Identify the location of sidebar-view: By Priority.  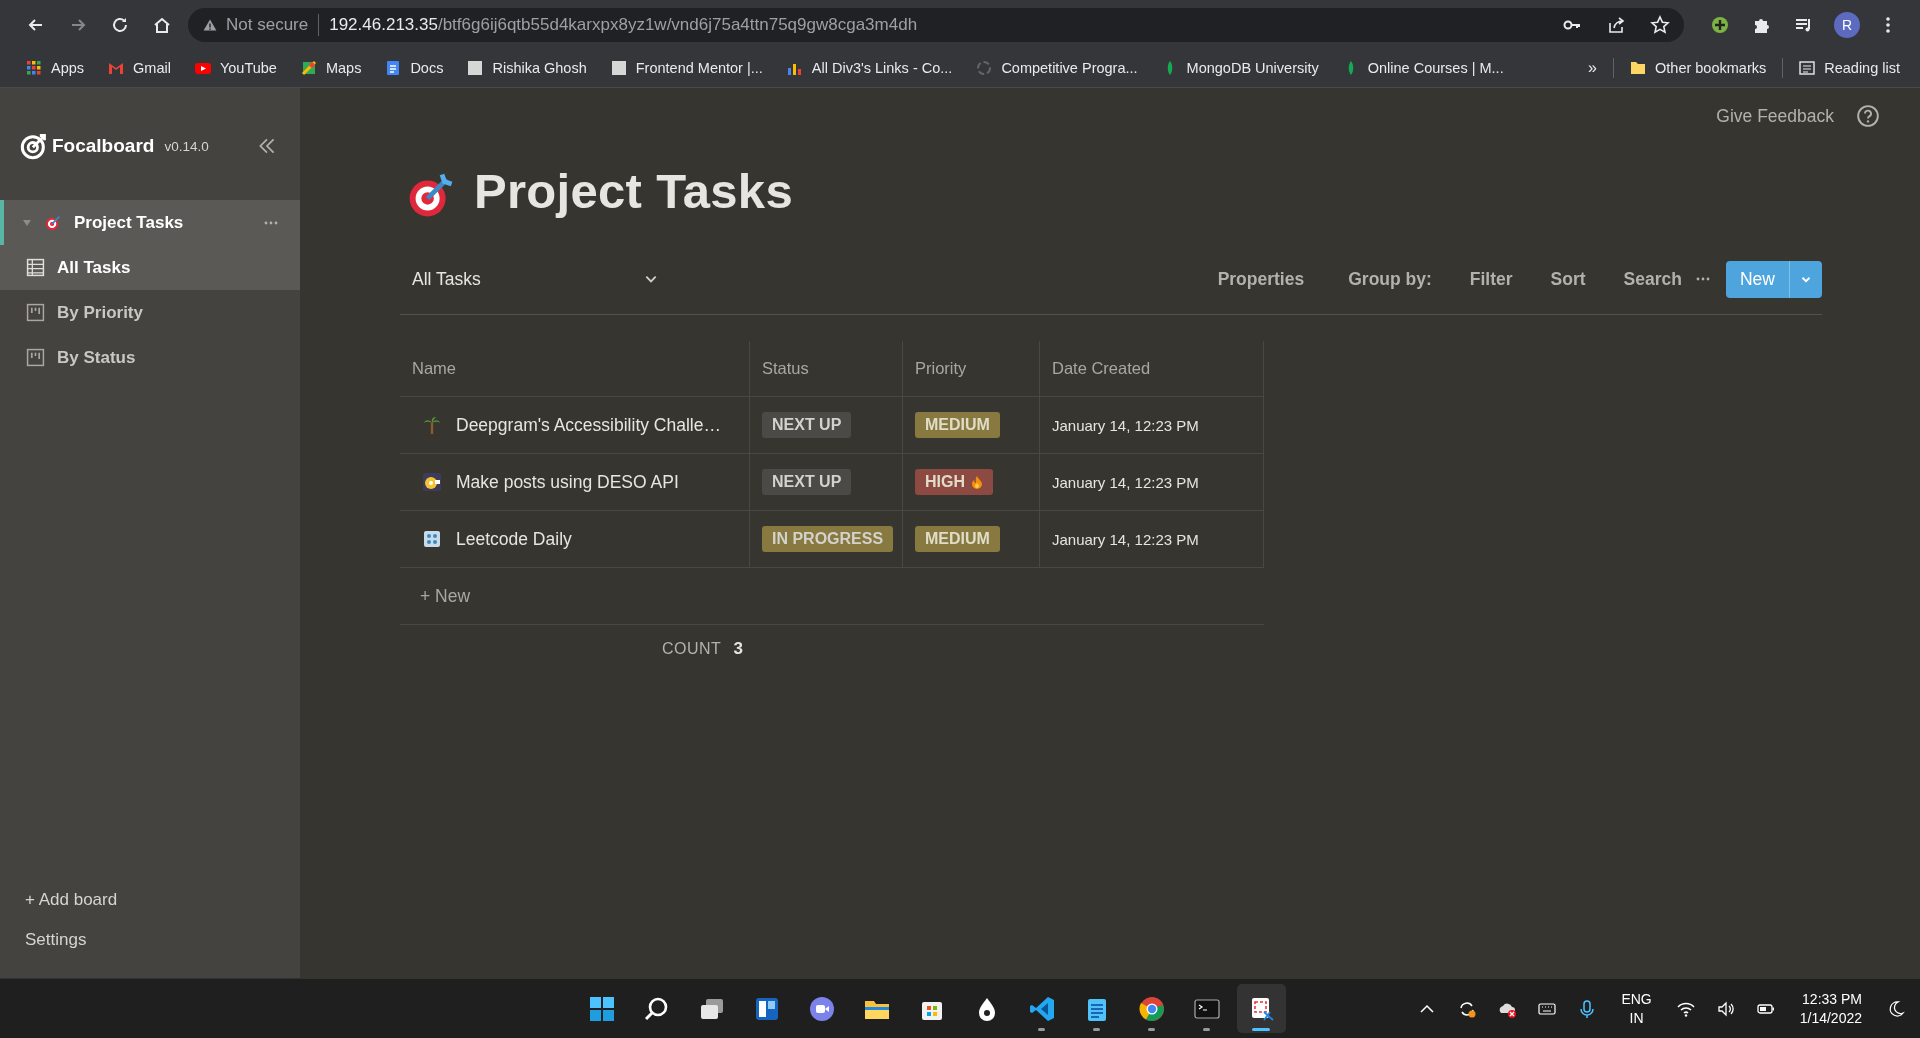
(150, 312).